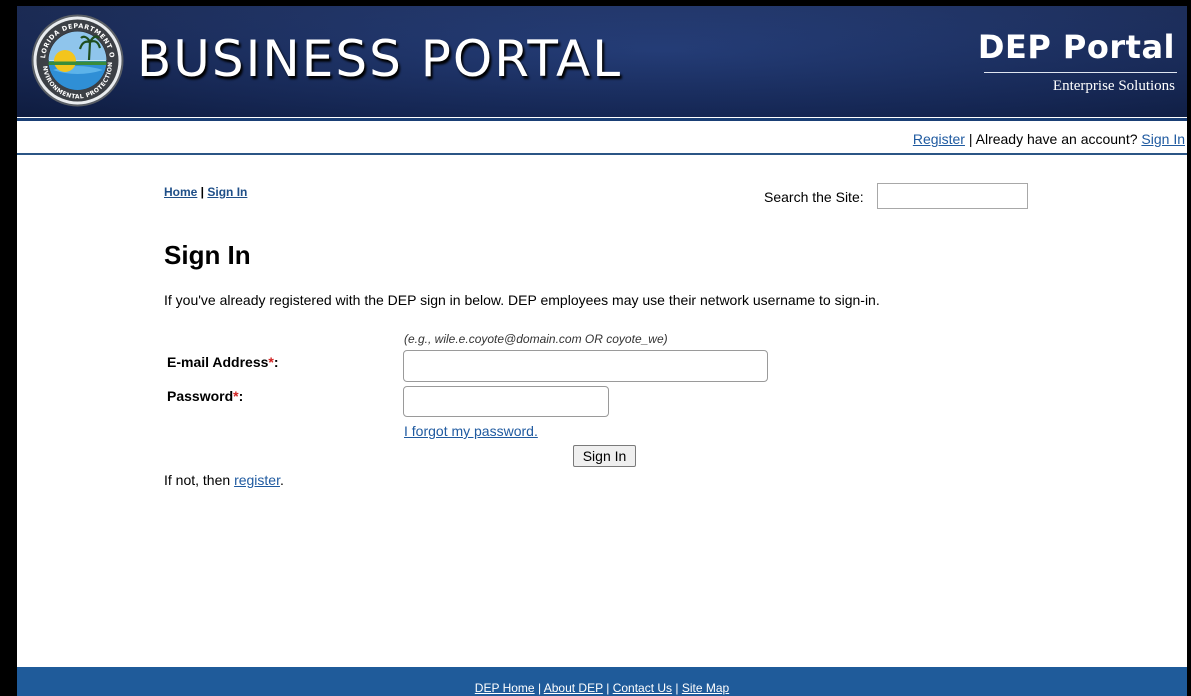 The height and width of the screenshot is (696, 1191). Describe the element at coordinates (180, 192) in the screenshot. I see `breadcrumb-home: Home` at that location.